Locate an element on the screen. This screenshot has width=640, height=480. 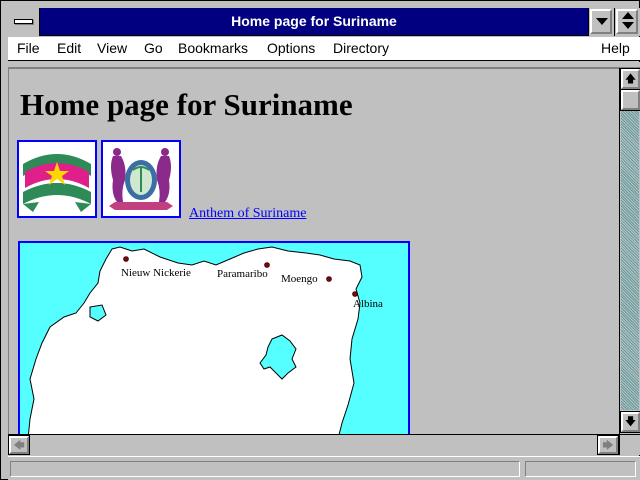
menu-file: File is located at coordinates (28, 48).